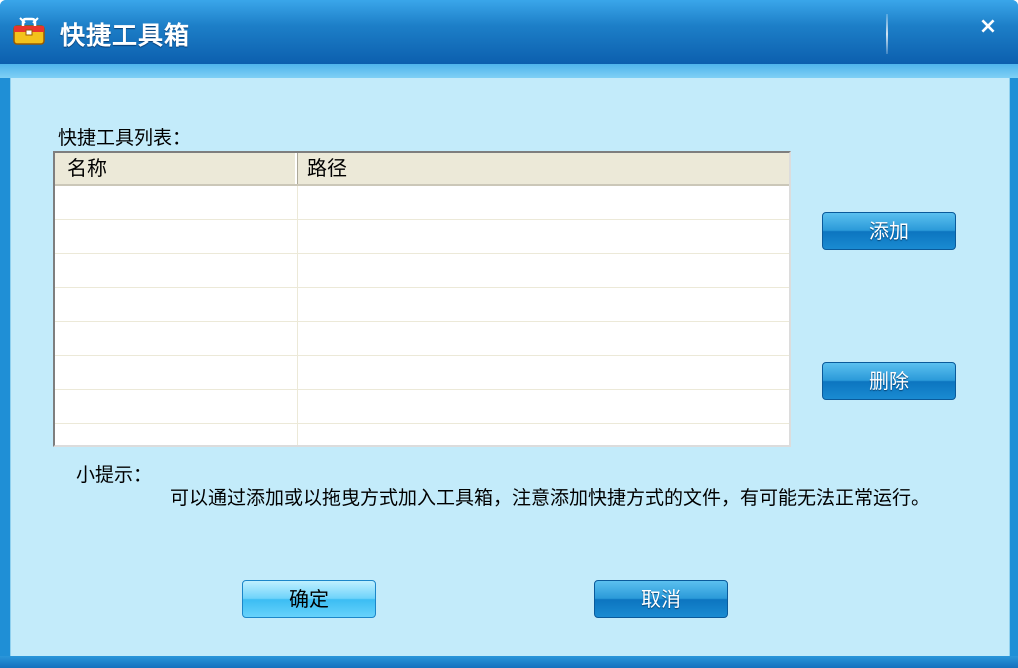 The width and height of the screenshot is (1018, 668). I want to click on add-button: 添加, so click(889, 231).